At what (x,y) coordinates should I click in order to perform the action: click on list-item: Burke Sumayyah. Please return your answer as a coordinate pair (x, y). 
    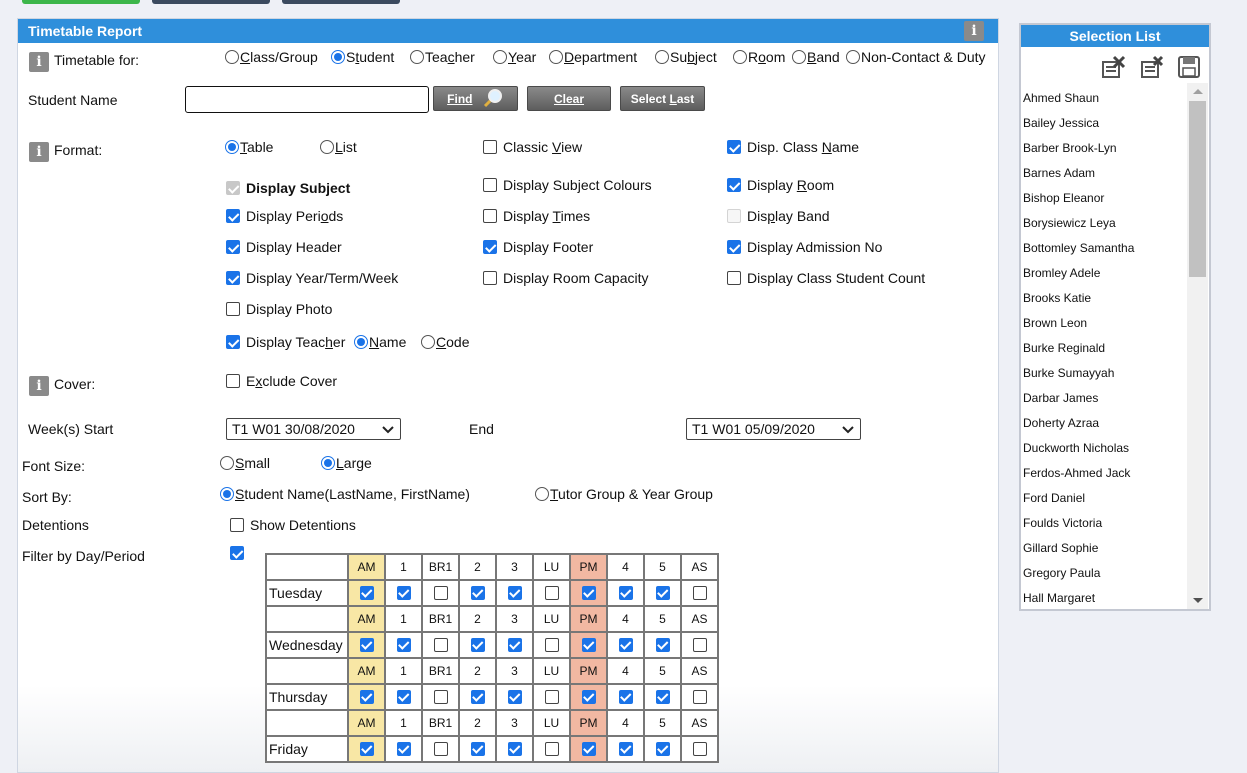
    Looking at the image, I should click on (1068, 373).